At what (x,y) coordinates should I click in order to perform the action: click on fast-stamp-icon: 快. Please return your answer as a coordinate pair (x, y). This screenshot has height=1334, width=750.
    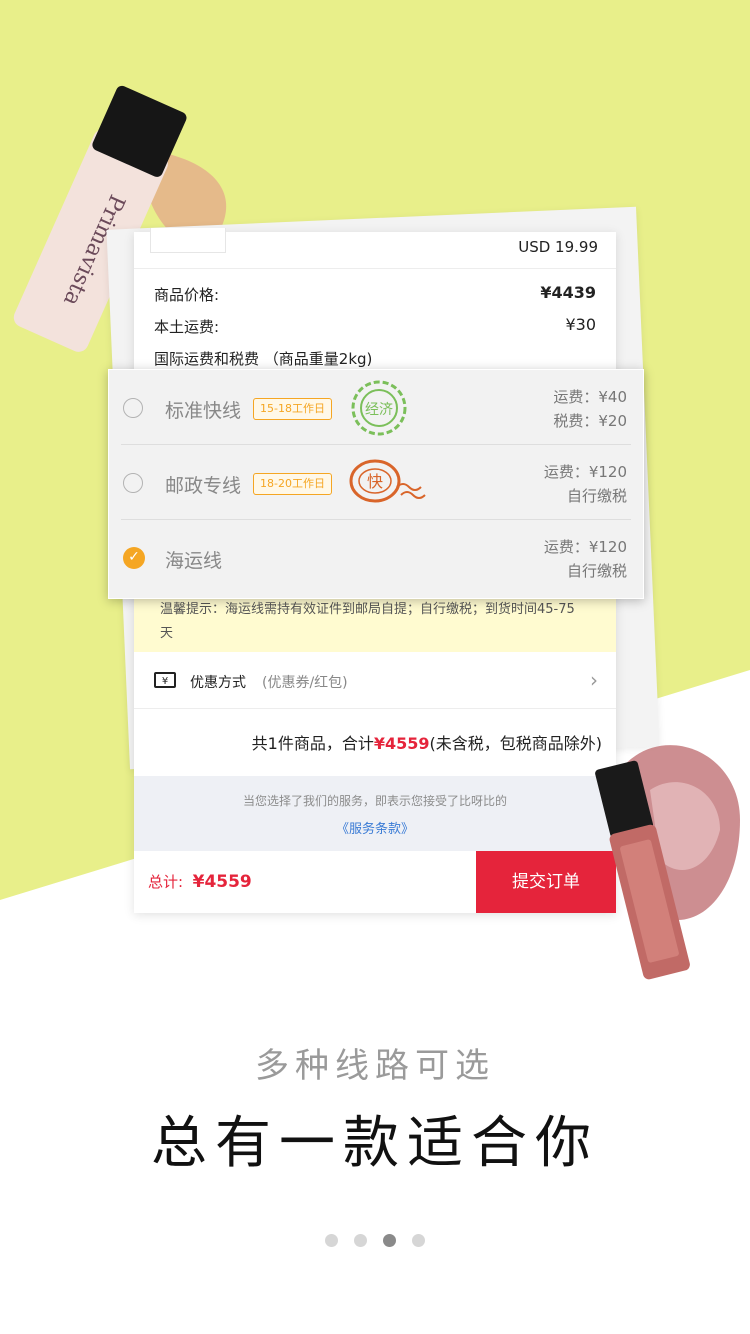
    Looking at the image, I should click on (387, 481).